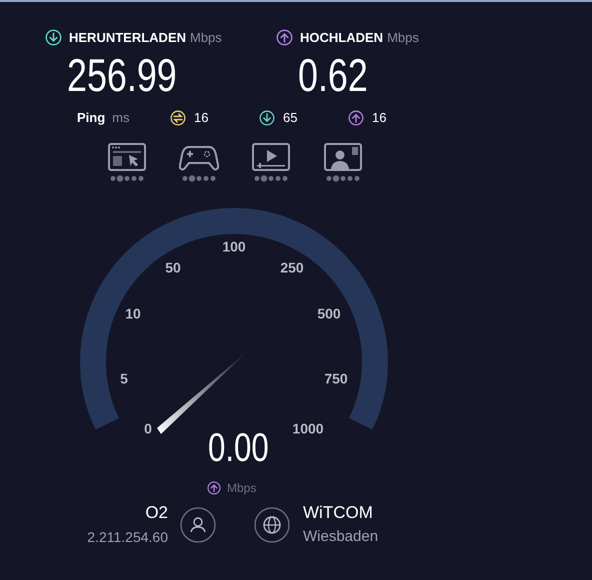 This screenshot has height=580, width=592. What do you see at coordinates (198, 524) in the screenshot?
I see `user-icon` at bounding box center [198, 524].